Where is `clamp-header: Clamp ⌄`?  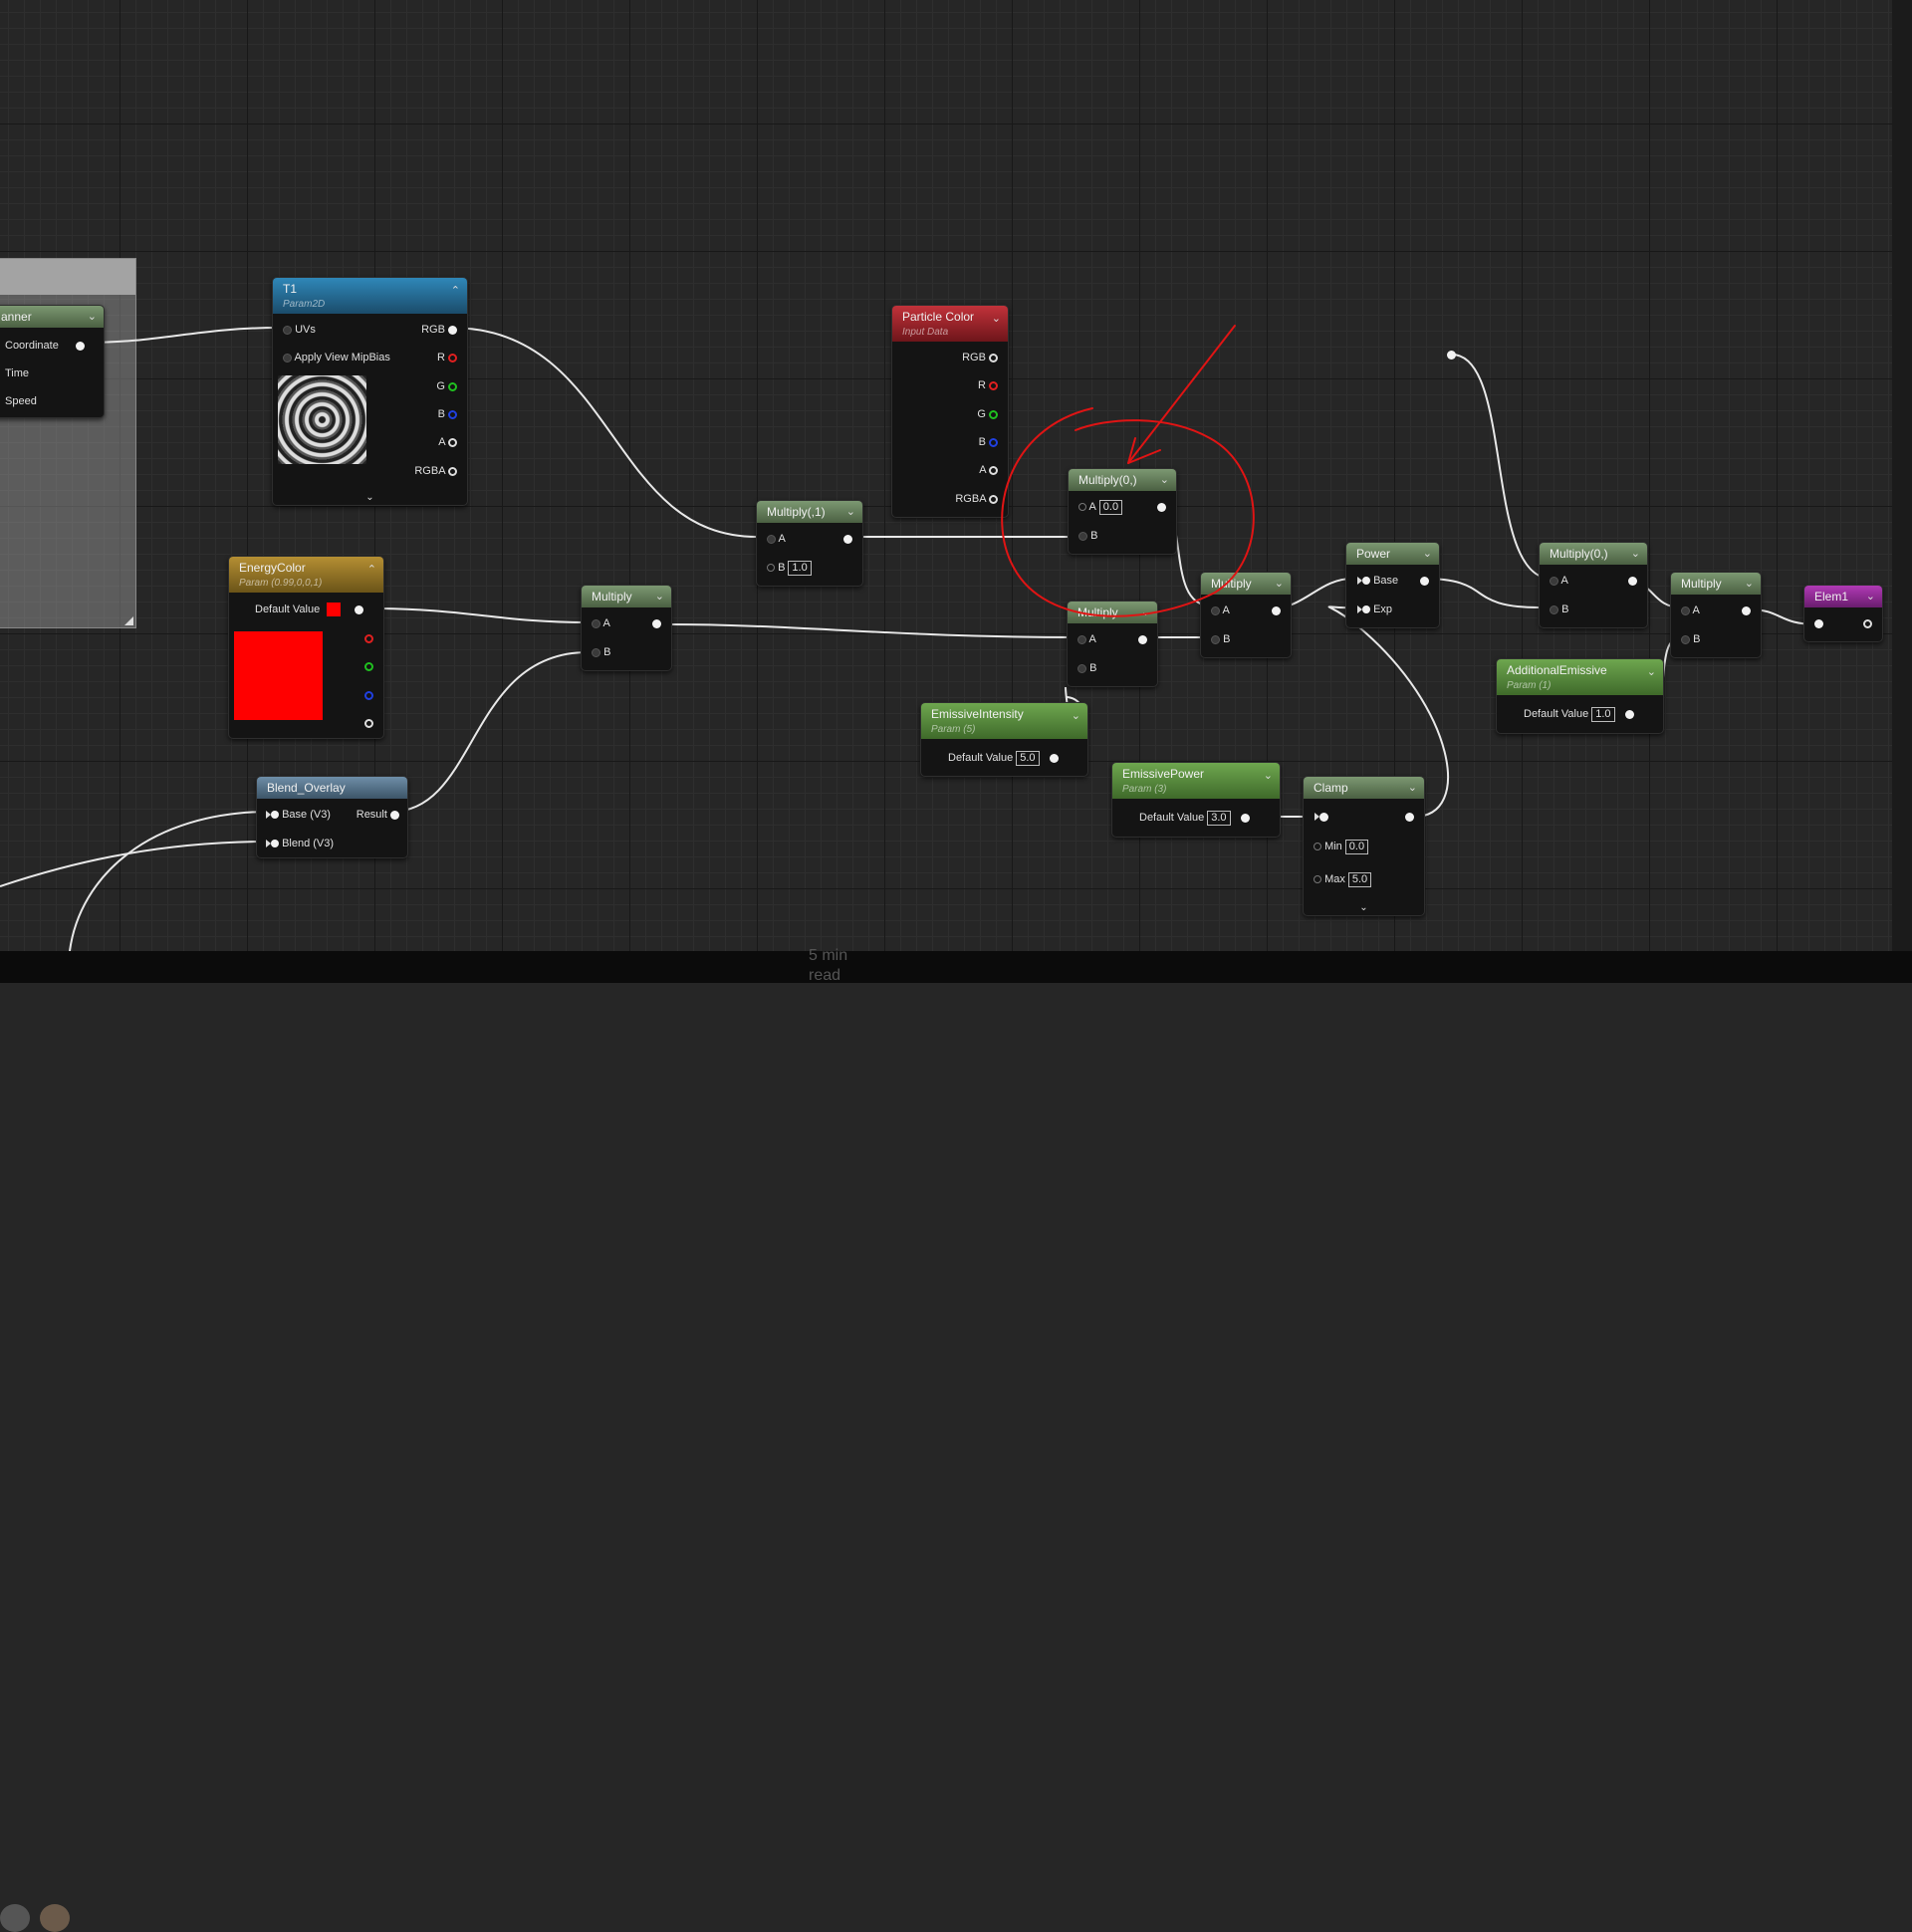
clamp-header: Clamp ⌄ is located at coordinates (1364, 788).